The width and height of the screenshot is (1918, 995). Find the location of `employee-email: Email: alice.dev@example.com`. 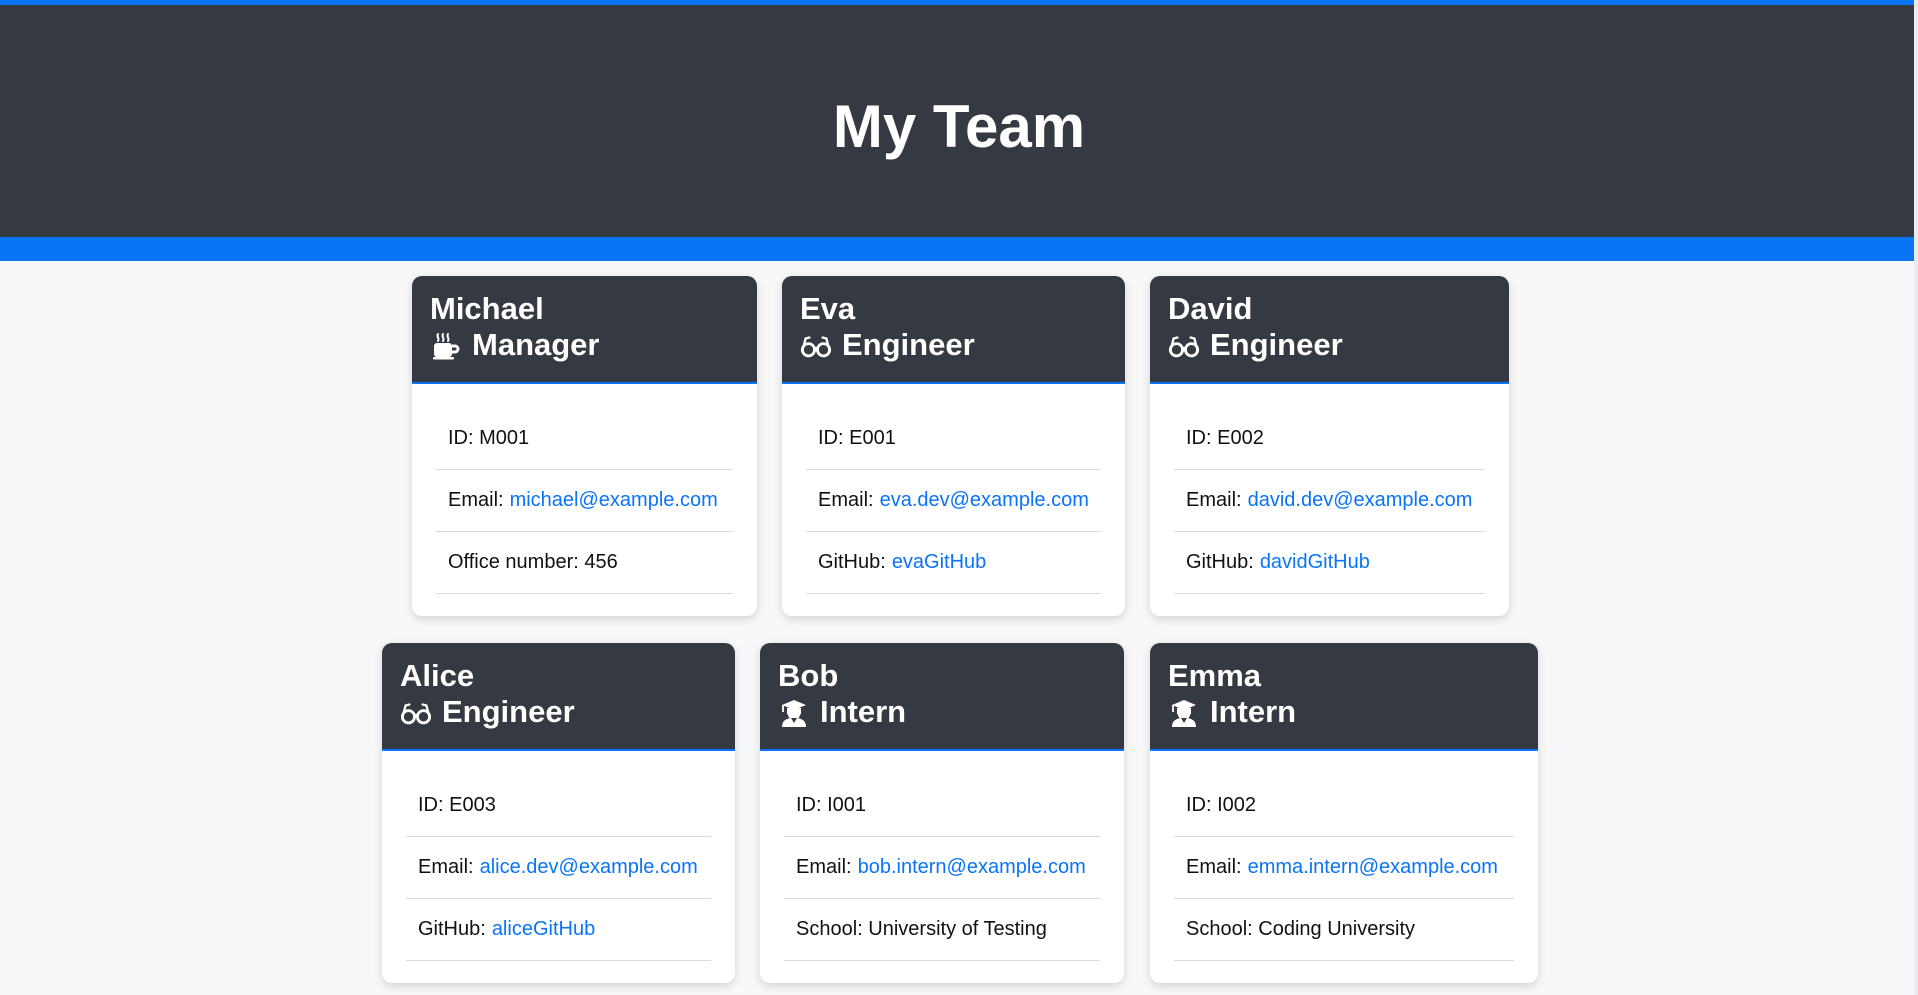

employee-email: Email: alice.dev@example.com is located at coordinates (558, 868).